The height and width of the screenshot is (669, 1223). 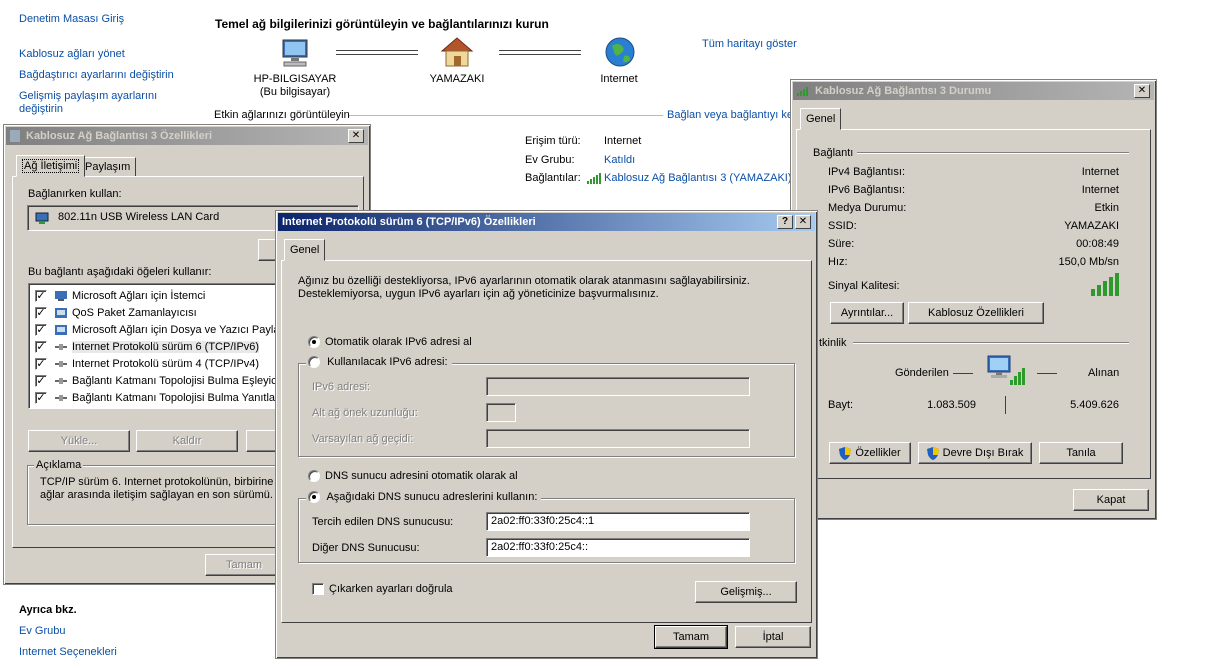 I want to click on alternate-dns-input: 2a02:ff0:33f0:25c4::, so click(x=618, y=547).